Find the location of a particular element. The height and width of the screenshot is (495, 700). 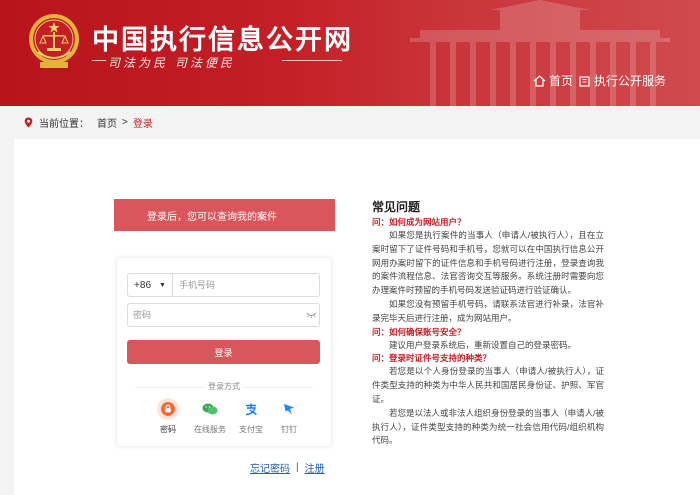

site-title: 中国执行信息公开网 is located at coordinates (222, 40).